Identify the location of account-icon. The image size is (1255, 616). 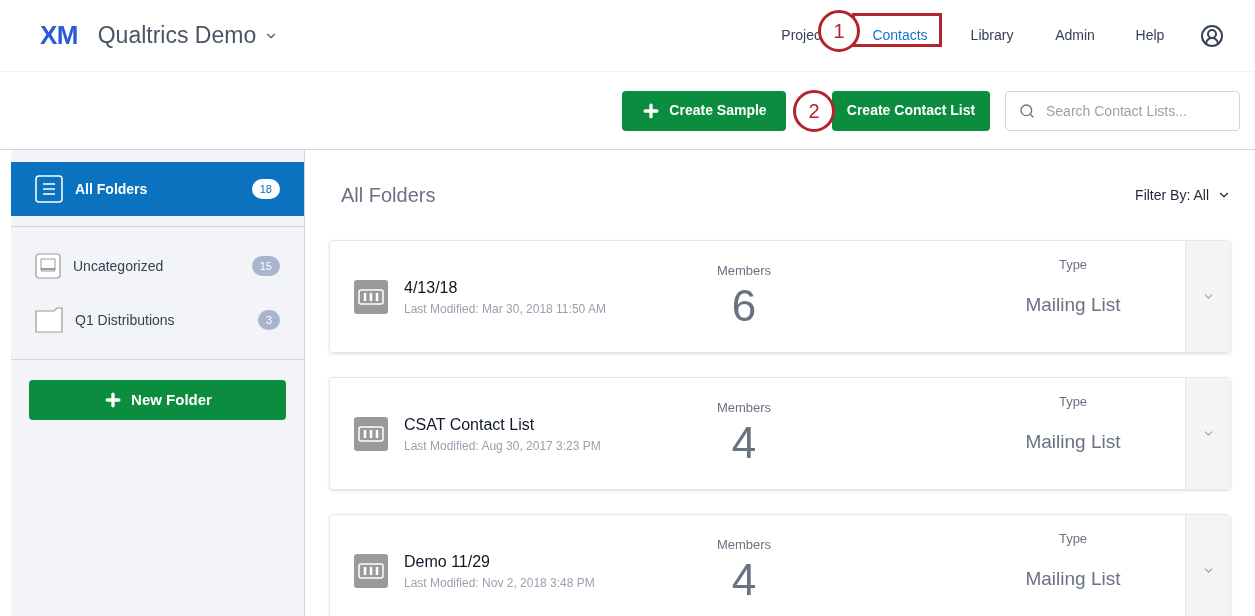
(1212, 35).